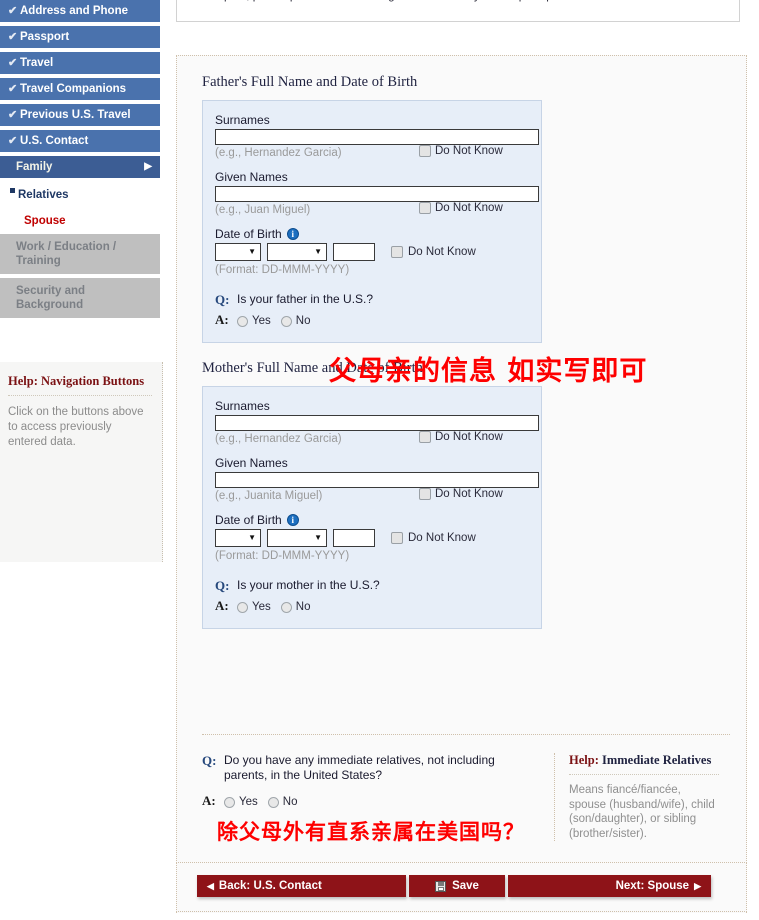 Image resolution: width=759 pixels, height=920 pixels. Describe the element at coordinates (354, 252) in the screenshot. I see `father-dob-year-input` at that location.